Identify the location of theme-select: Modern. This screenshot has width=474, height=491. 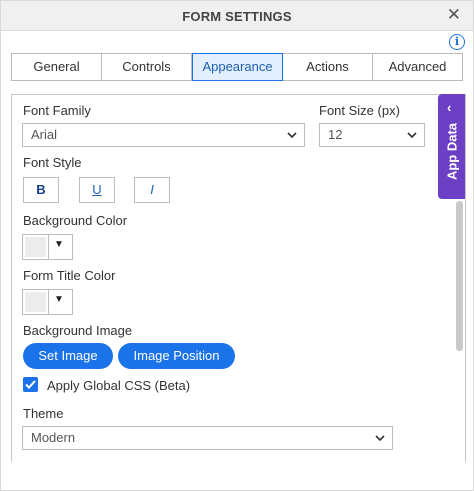
(207, 438).